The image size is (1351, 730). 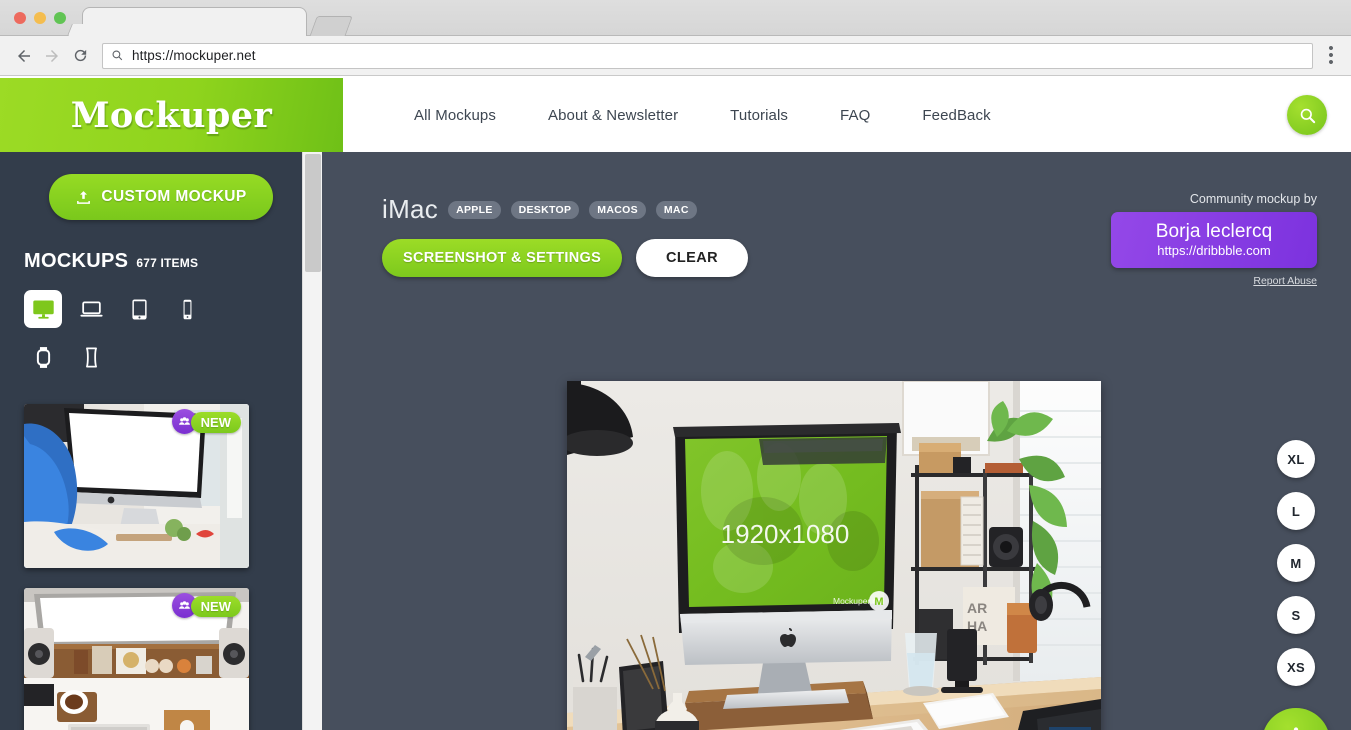 What do you see at coordinates (1296, 727) in the screenshot?
I see `download-icon` at bounding box center [1296, 727].